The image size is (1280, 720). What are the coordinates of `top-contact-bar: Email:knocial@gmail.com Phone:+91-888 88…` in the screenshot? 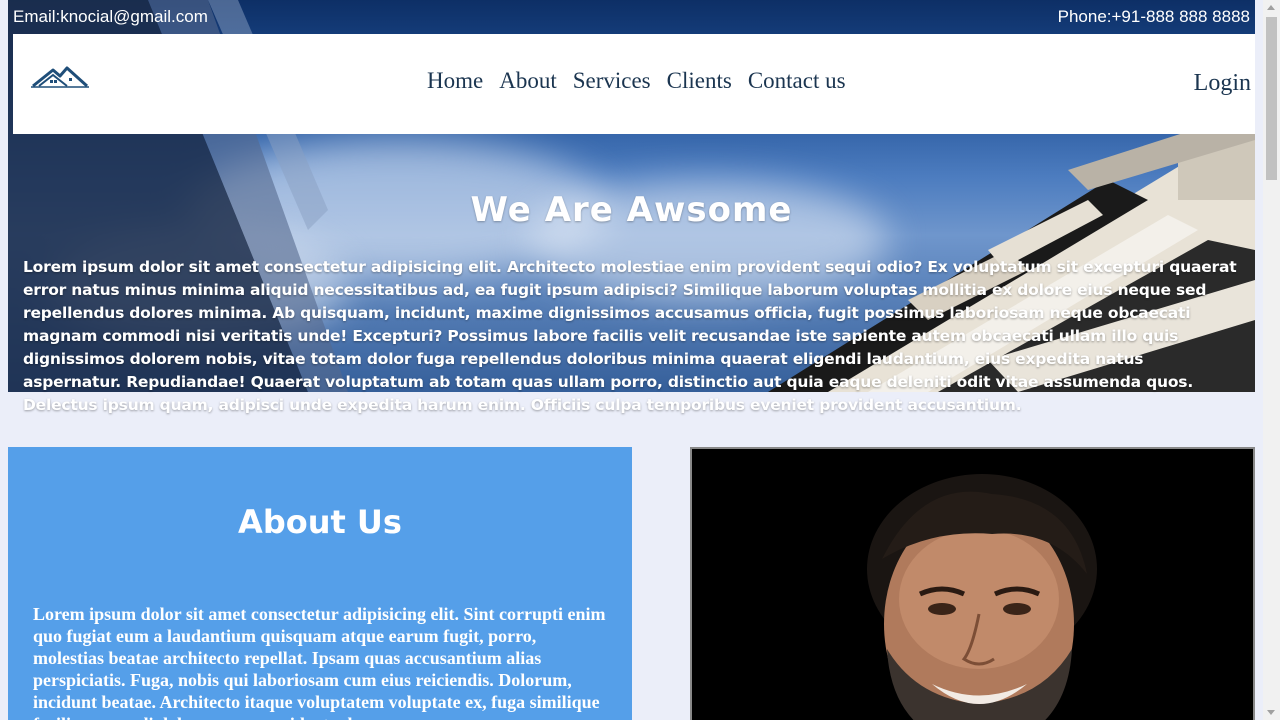 It's located at (631, 17).